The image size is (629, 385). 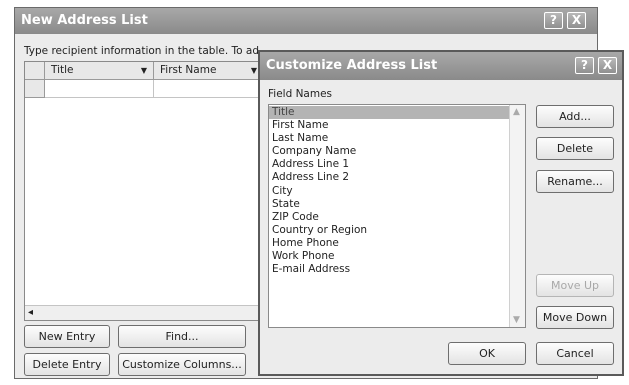 What do you see at coordinates (208, 89) in the screenshot?
I see `first-name-cell` at bounding box center [208, 89].